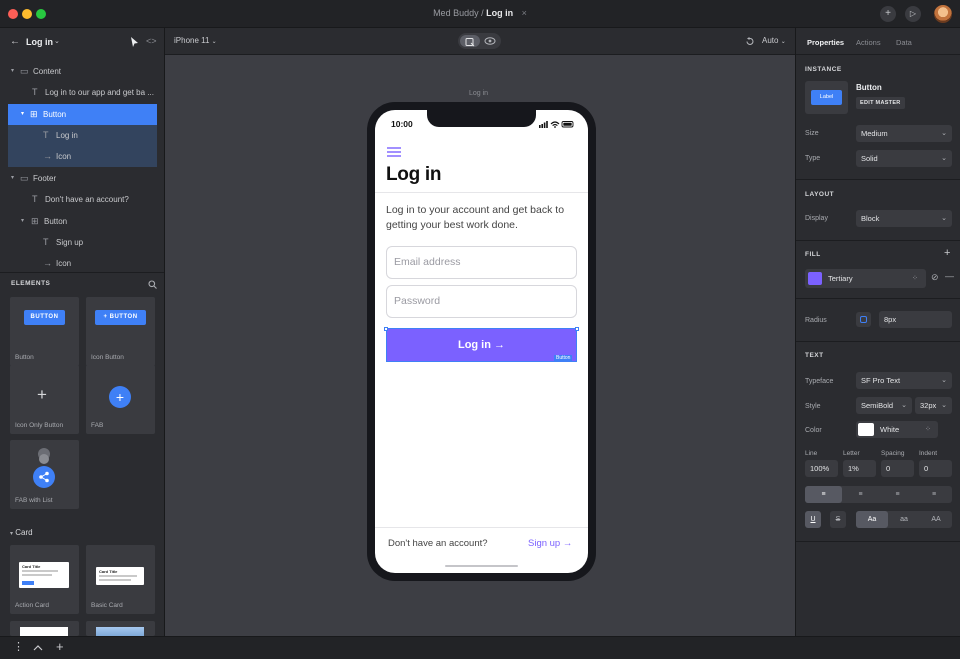 The height and width of the screenshot is (659, 960). What do you see at coordinates (195, 40) in the screenshot?
I see `device-select: iPhone 11 ⌄` at bounding box center [195, 40].